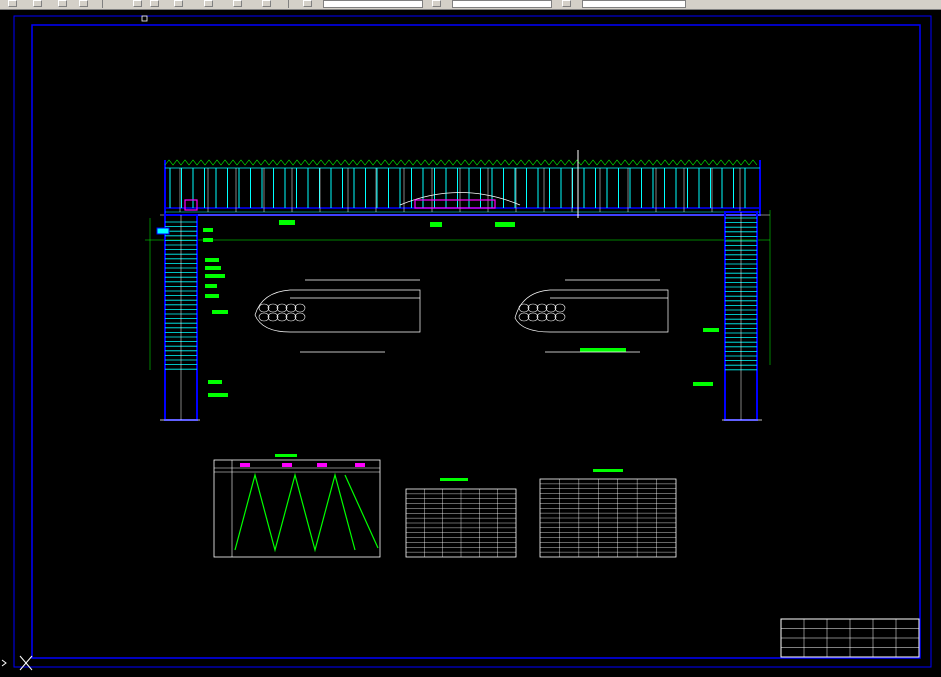 This screenshot has width=941, height=677. What do you see at coordinates (17, 663) in the screenshot?
I see `crosshair-ucs-icon` at bounding box center [17, 663].